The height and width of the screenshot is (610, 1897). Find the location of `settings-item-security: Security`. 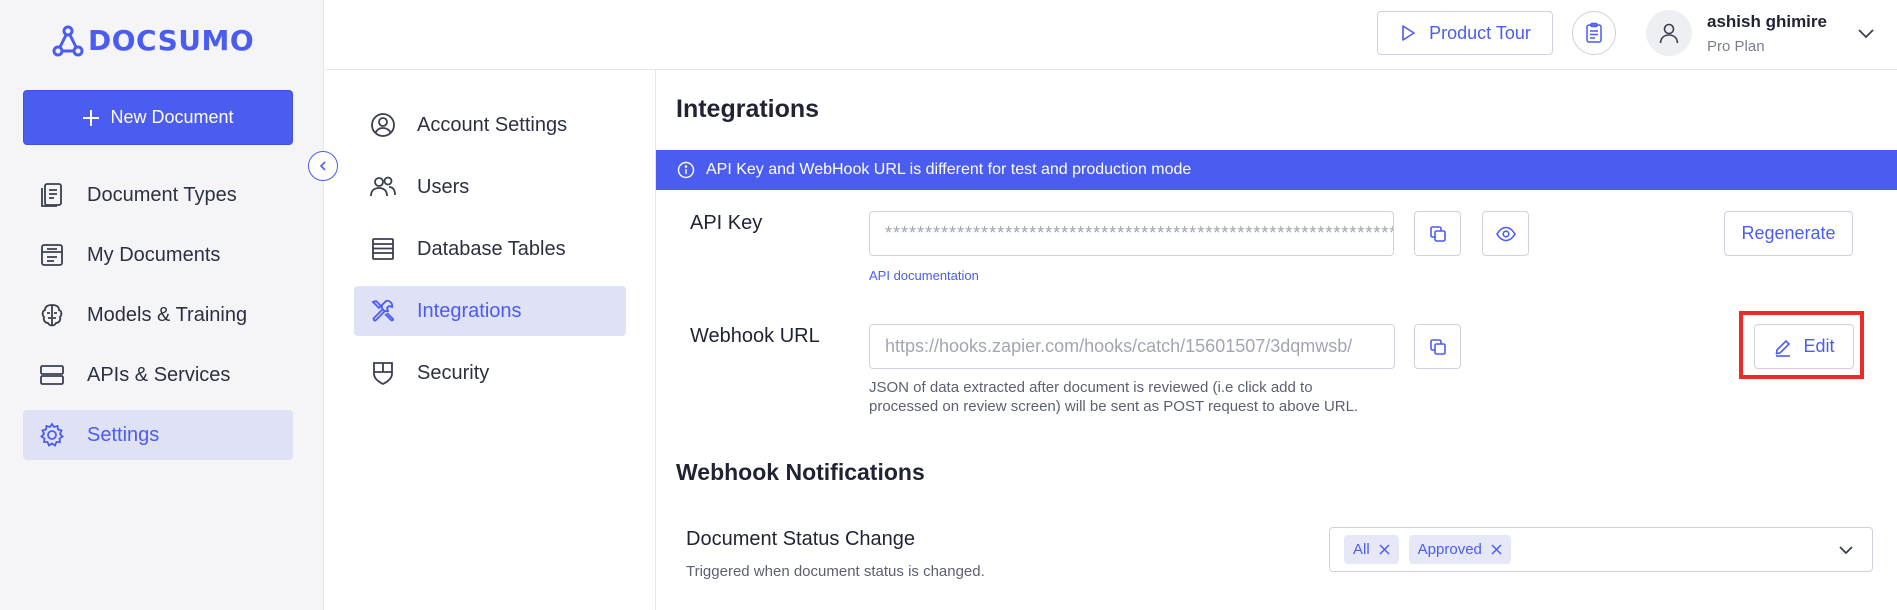

settings-item-security: Security is located at coordinates (490, 373).